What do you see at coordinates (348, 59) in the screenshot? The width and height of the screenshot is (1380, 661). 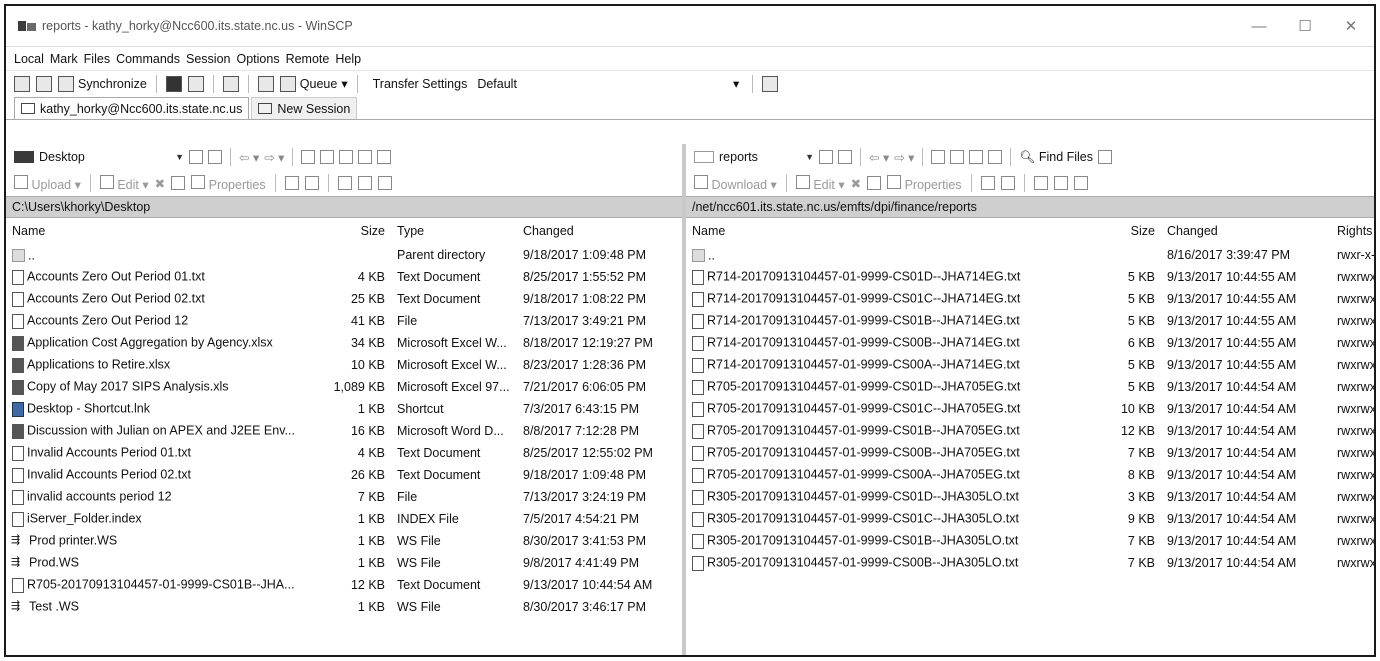 I see `menu-help: Help` at bounding box center [348, 59].